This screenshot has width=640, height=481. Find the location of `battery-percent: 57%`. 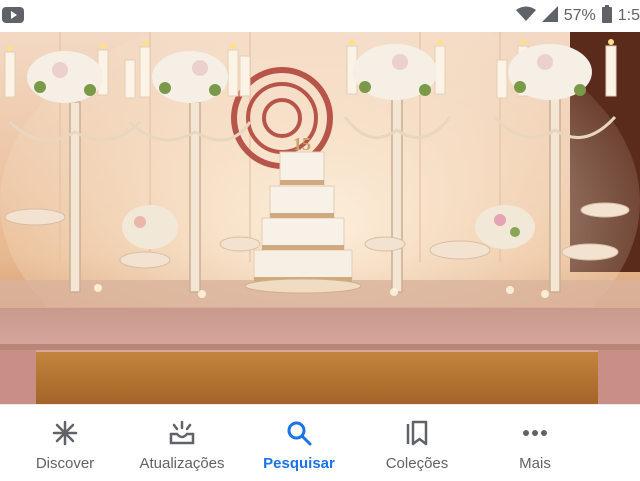

battery-percent: 57% is located at coordinates (579, 15).